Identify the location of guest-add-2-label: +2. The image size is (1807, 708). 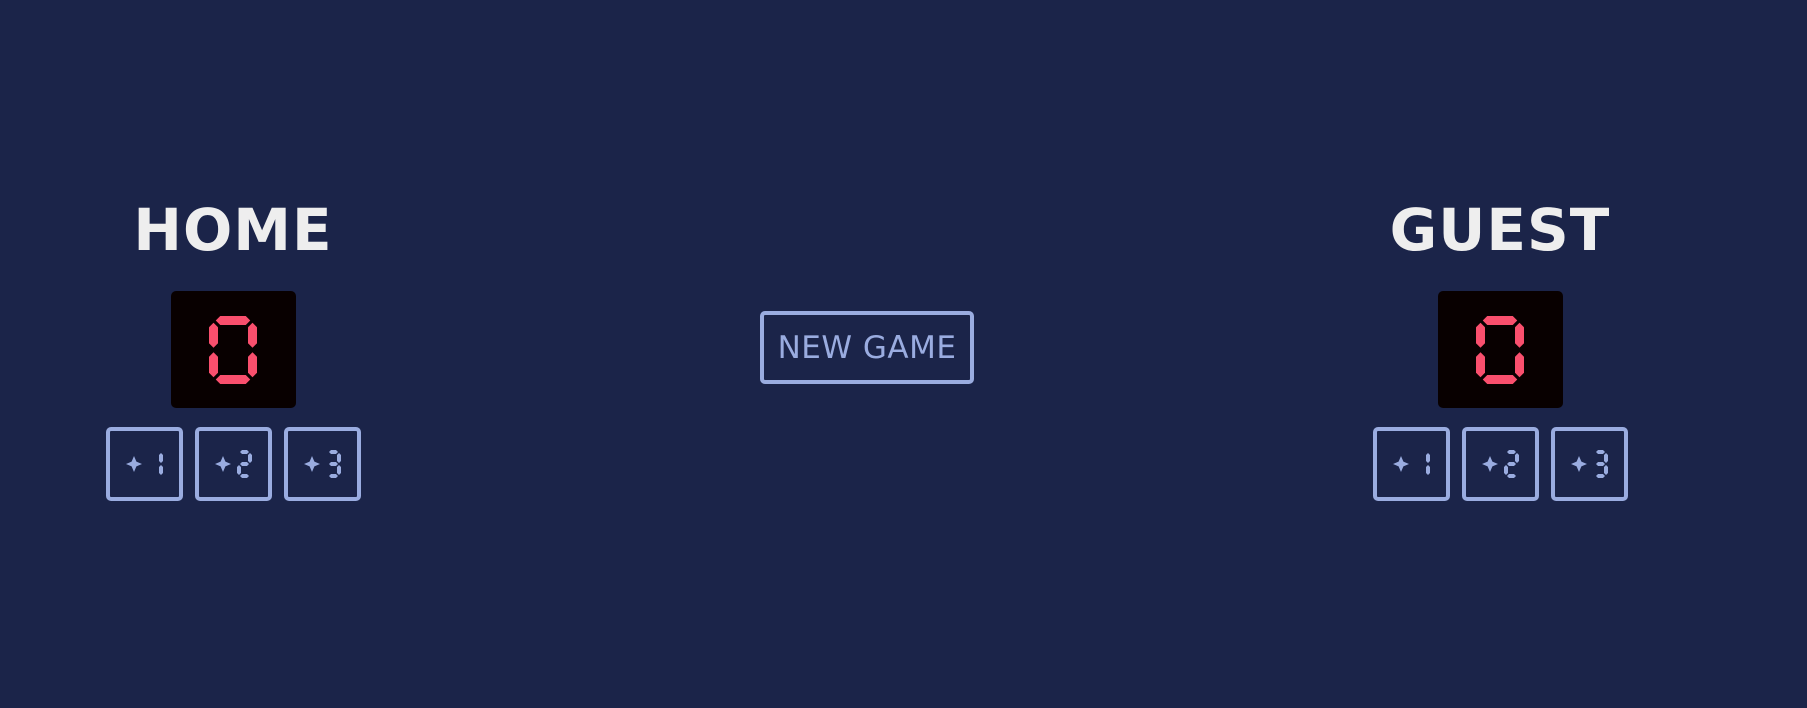
(1500, 464).